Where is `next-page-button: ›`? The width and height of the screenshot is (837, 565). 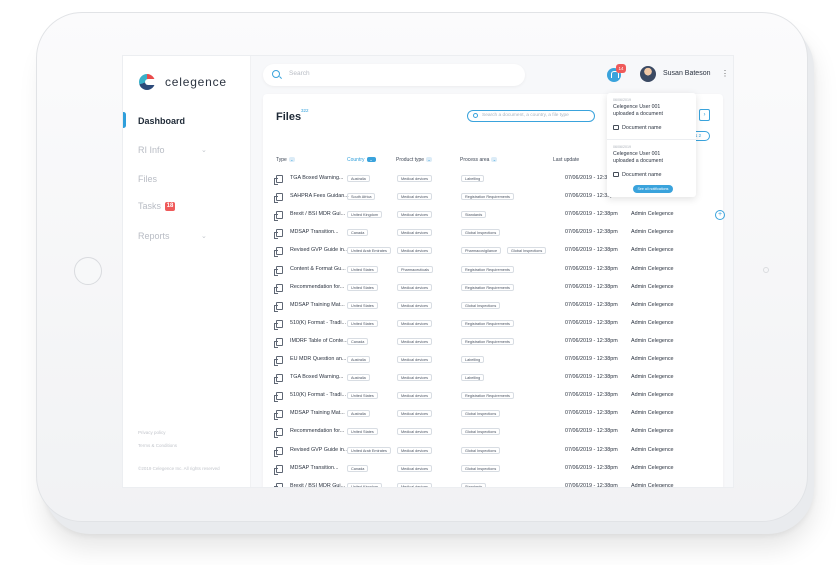
next-page-button: › is located at coordinates (704, 115).